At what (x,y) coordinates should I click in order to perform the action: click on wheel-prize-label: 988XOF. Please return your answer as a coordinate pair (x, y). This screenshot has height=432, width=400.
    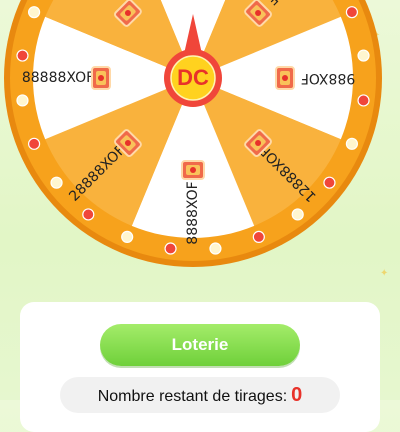
    Looking at the image, I should click on (328, 78).